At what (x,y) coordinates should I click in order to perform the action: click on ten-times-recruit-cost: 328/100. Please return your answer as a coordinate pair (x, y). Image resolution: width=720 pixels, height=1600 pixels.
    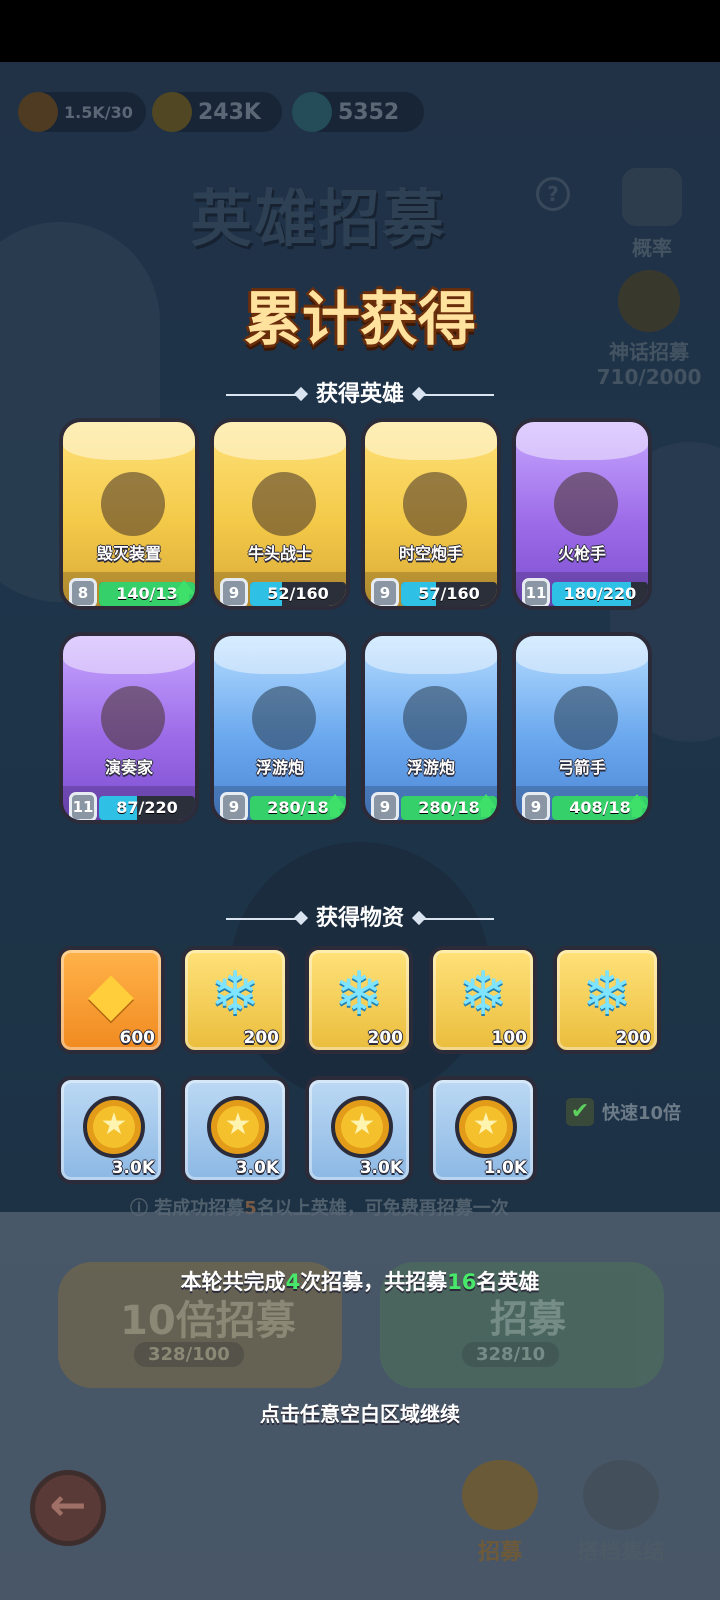
    Looking at the image, I should click on (189, 1354).